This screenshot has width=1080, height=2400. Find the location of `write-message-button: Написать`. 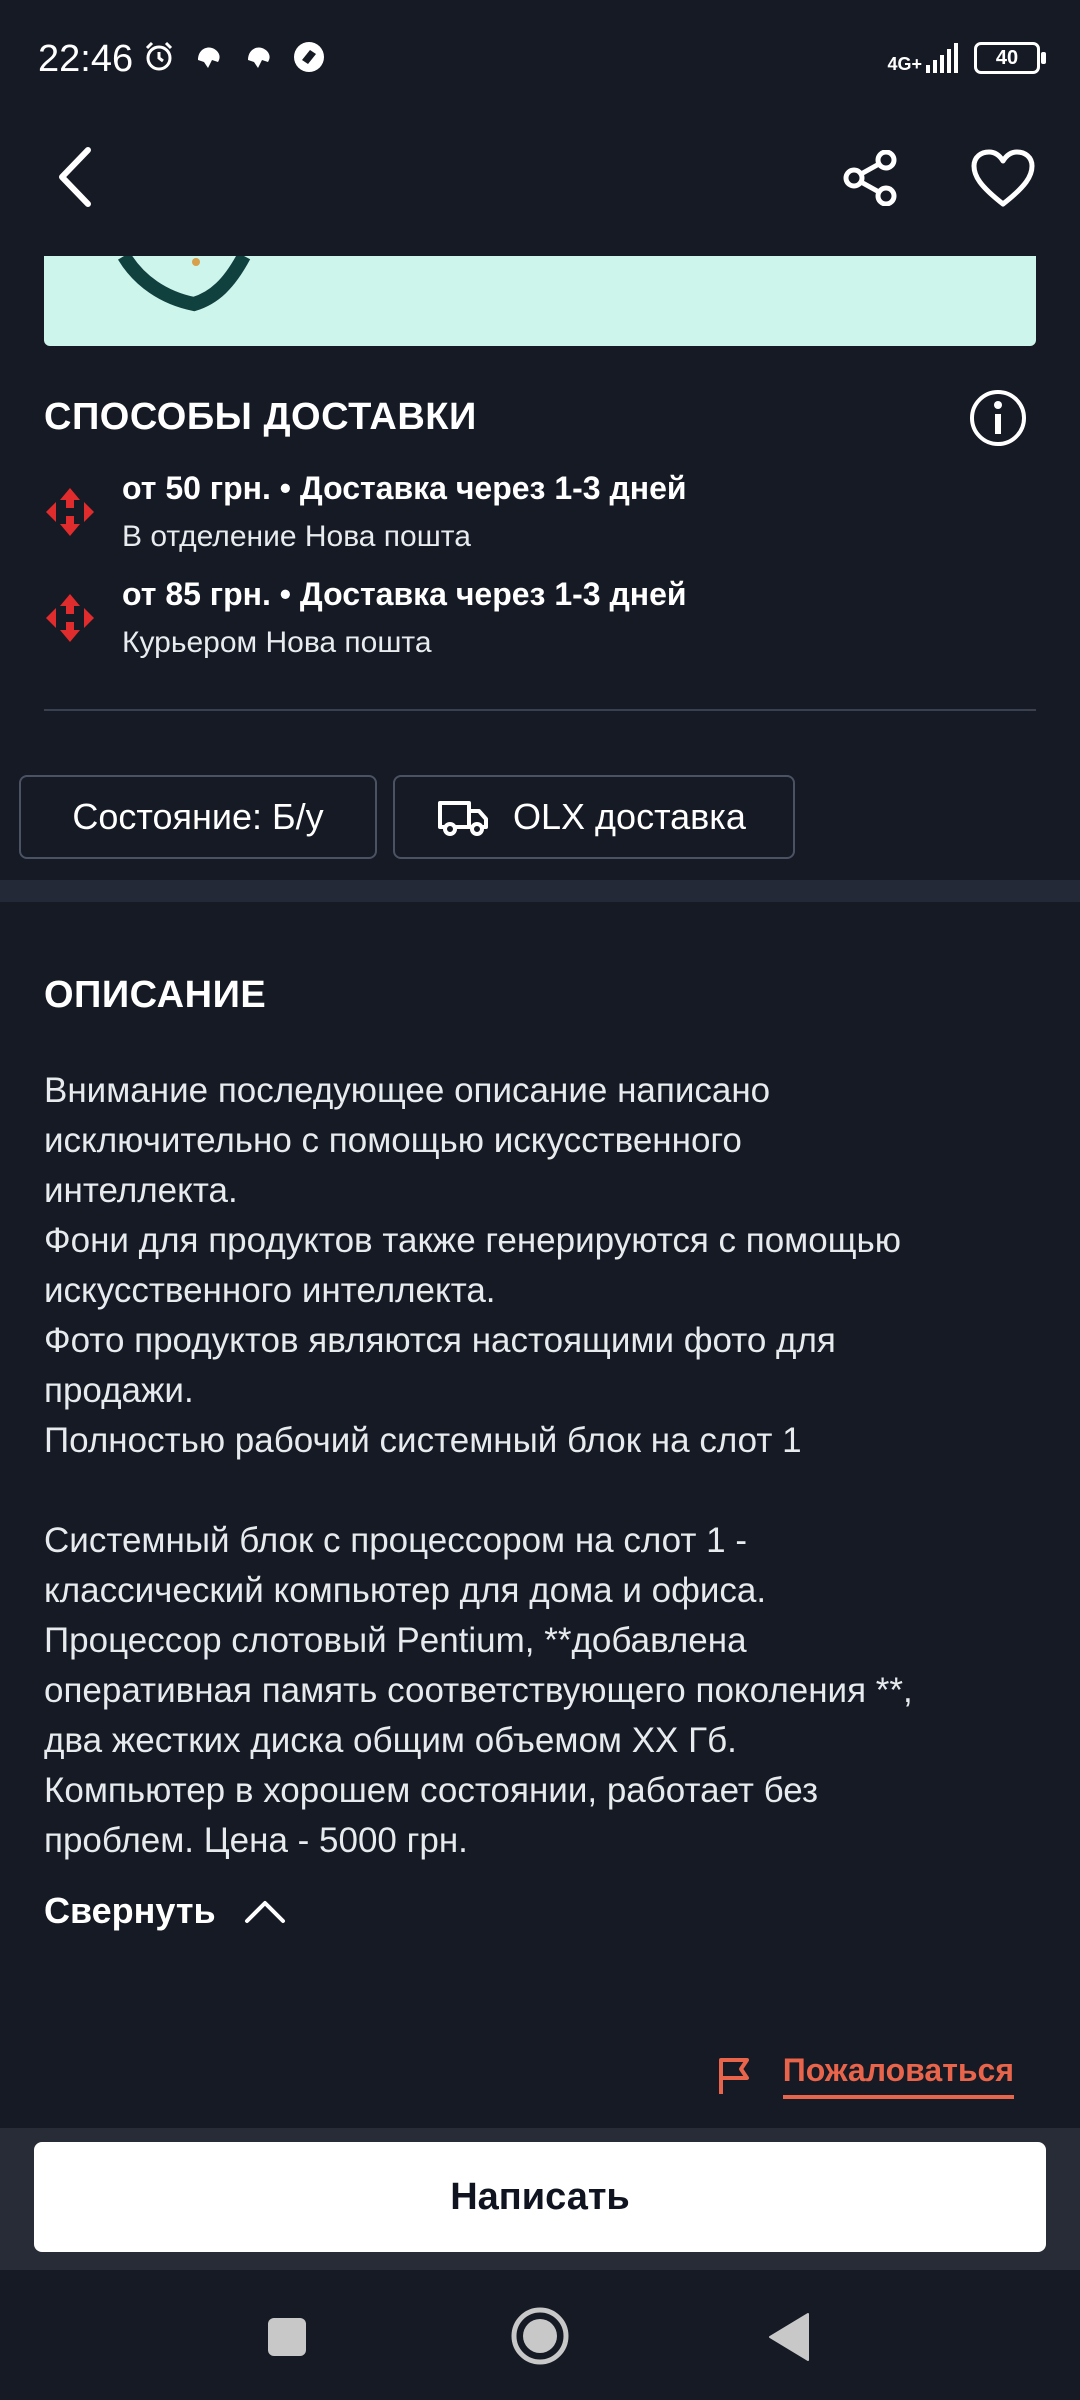

write-message-button: Написать is located at coordinates (540, 2197).